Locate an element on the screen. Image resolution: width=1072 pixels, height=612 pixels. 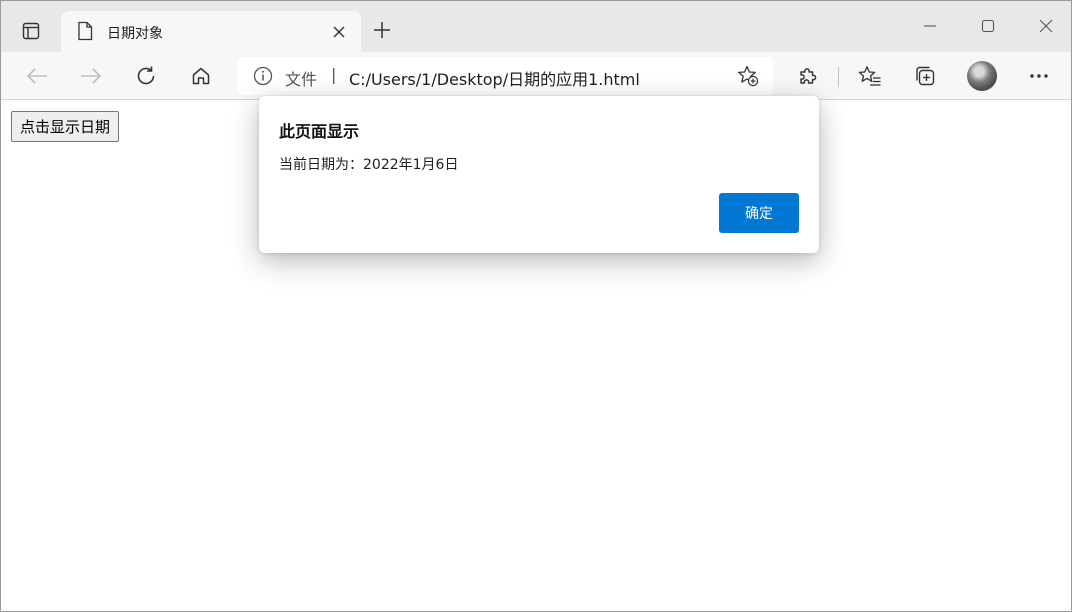
add-favorite-icon is located at coordinates (748, 76).